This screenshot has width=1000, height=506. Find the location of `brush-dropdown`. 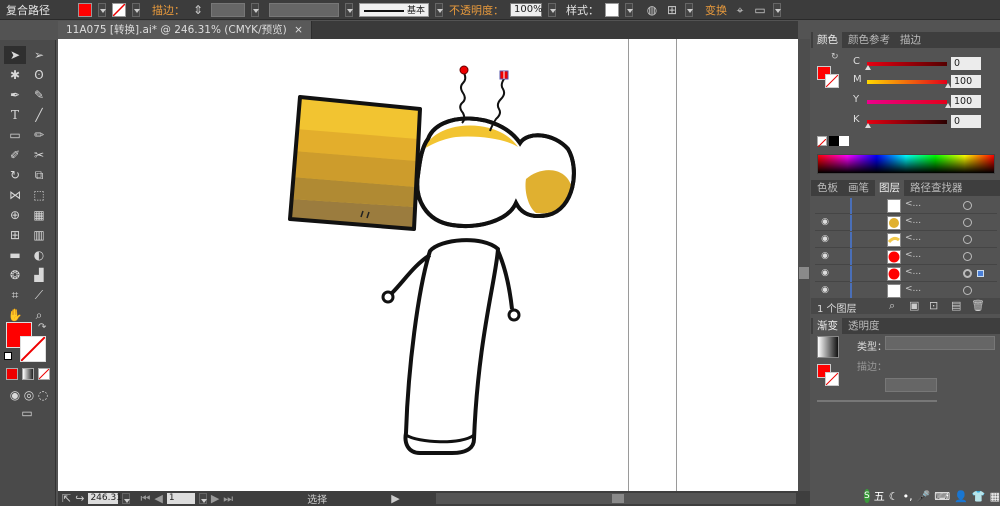

brush-dropdown is located at coordinates (439, 9).